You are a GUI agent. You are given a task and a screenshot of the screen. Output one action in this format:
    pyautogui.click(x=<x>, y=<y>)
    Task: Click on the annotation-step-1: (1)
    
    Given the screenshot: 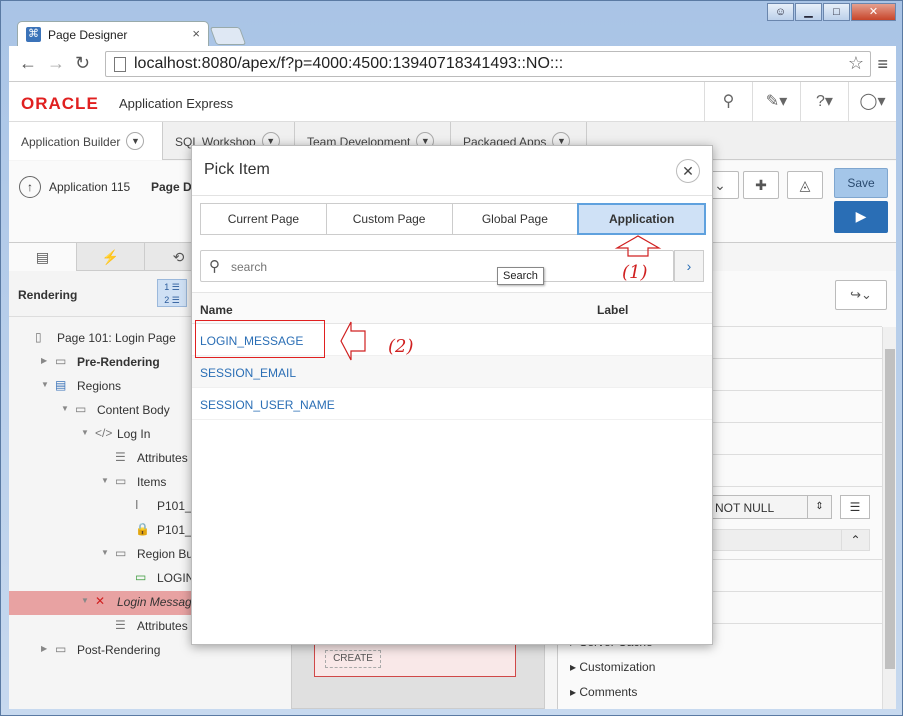 What is the action you would take?
    pyautogui.click(x=635, y=272)
    